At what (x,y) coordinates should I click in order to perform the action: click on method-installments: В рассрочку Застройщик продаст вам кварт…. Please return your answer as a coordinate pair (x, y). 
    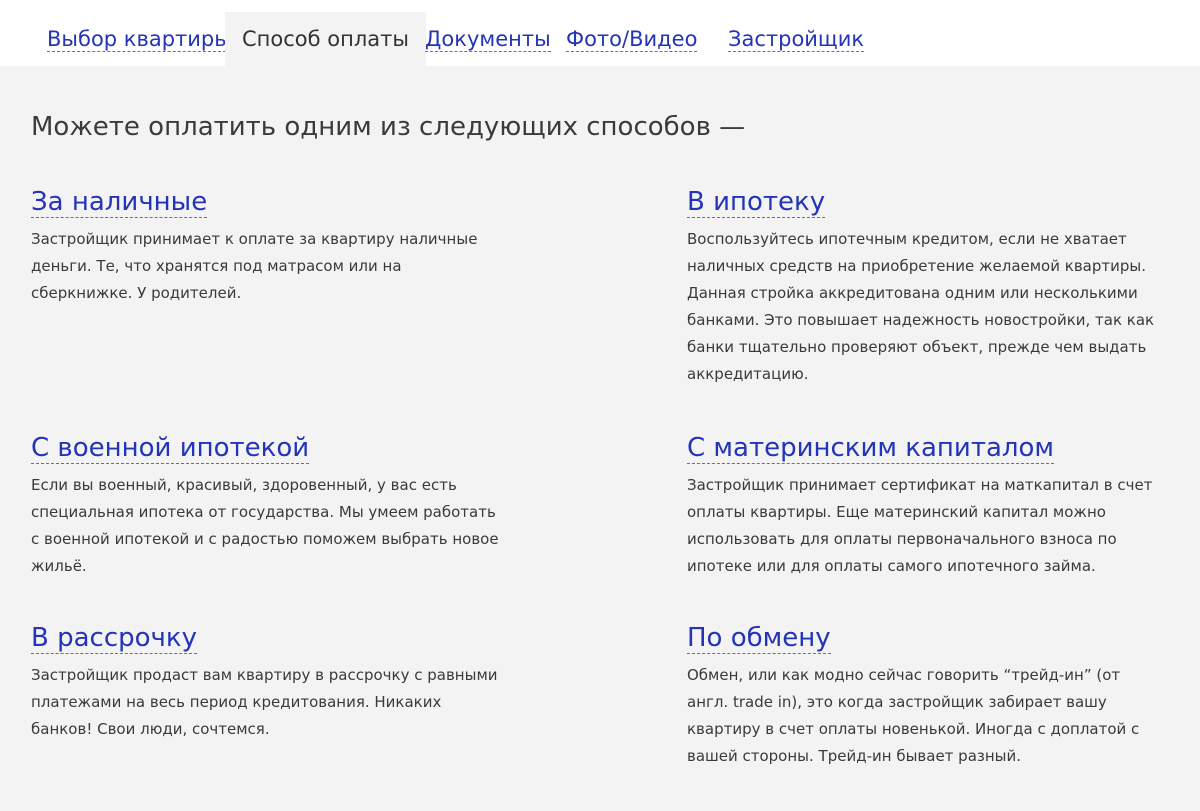
    Looking at the image, I should click on (266, 683).